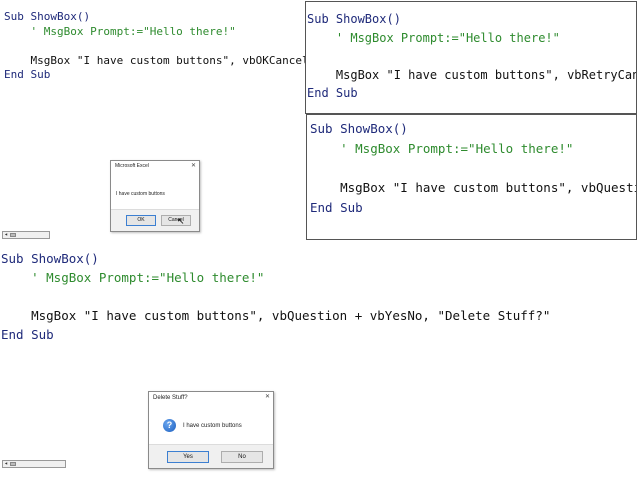  Describe the element at coordinates (176, 220) in the screenshot. I see `cancel-button: Cancel` at that location.